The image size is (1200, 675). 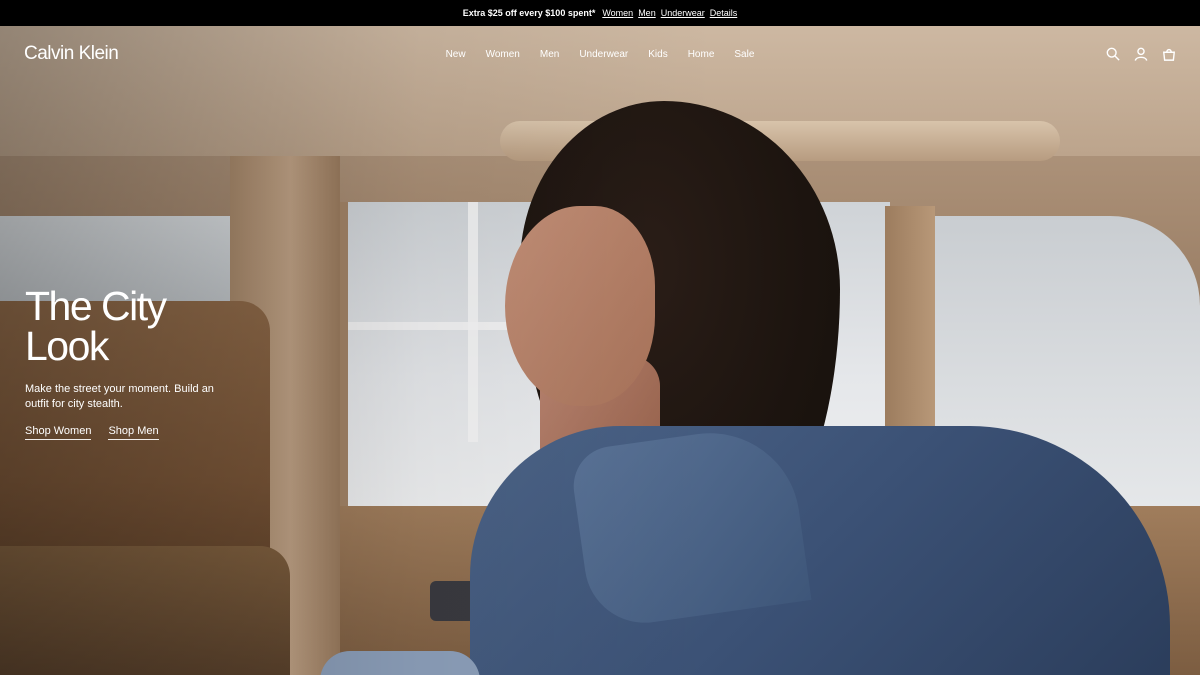 I want to click on promo-link-women: Women, so click(x=617, y=13).